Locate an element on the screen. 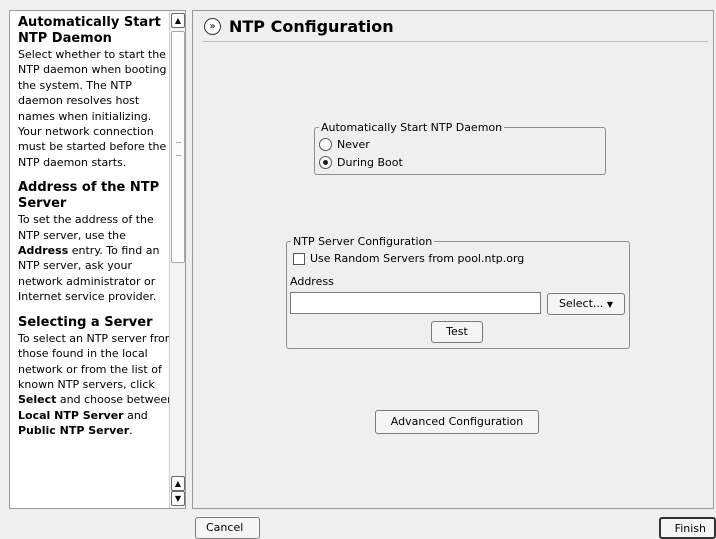 The height and width of the screenshot is (539, 716). help-bold: Public NTP Server is located at coordinates (74, 431).